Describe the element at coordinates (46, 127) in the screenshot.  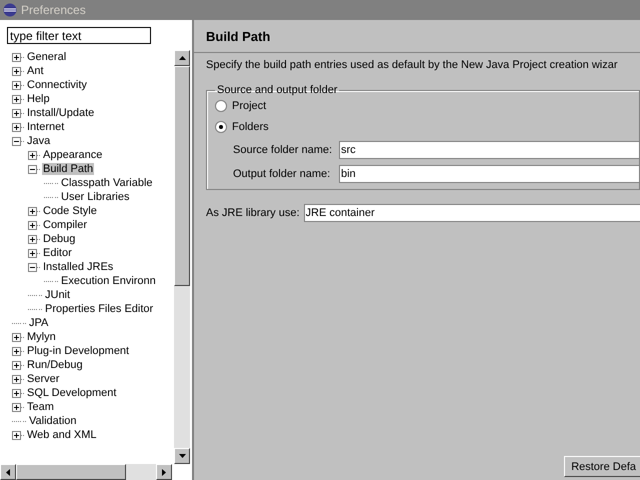
I see `tree-item: Internet` at that location.